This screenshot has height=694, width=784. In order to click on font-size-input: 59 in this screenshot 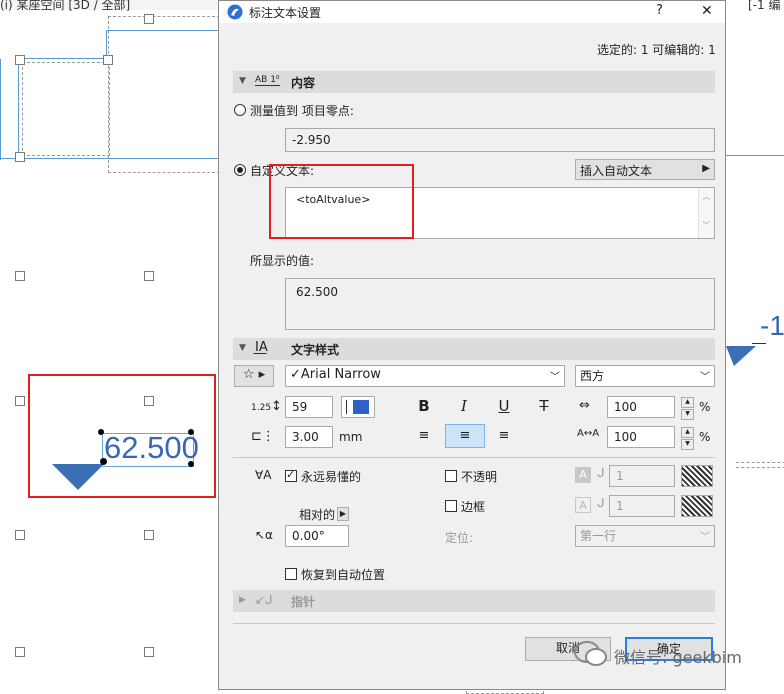, I will do `click(309, 407)`.